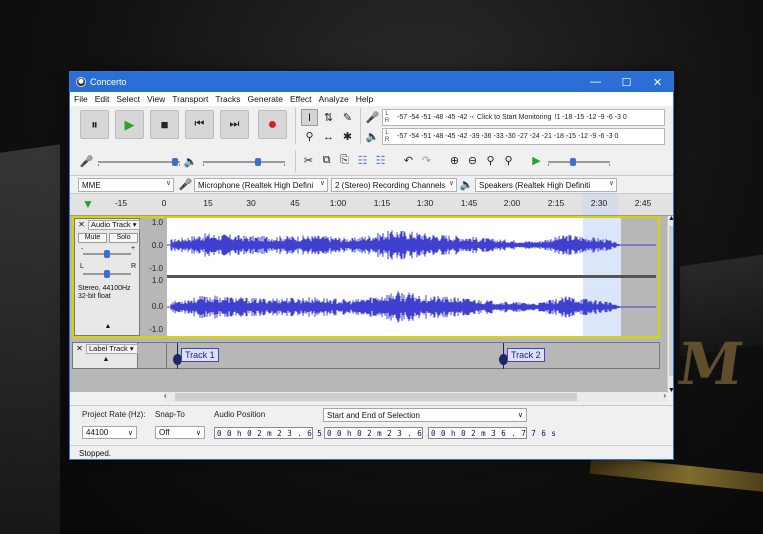 The image size is (763, 534). I want to click on trim-icon: ☷, so click(362, 160).